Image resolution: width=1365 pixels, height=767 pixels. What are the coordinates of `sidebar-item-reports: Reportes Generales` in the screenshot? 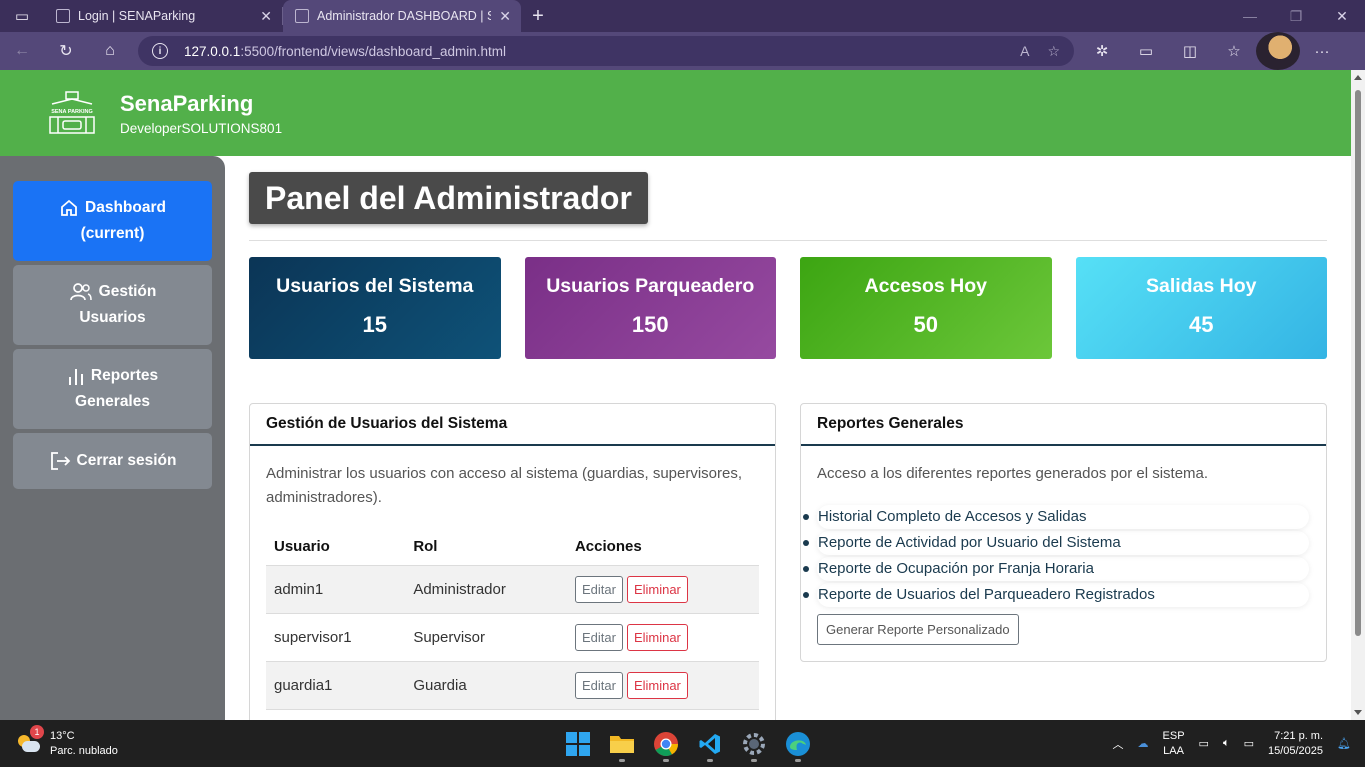 It's located at (112, 389).